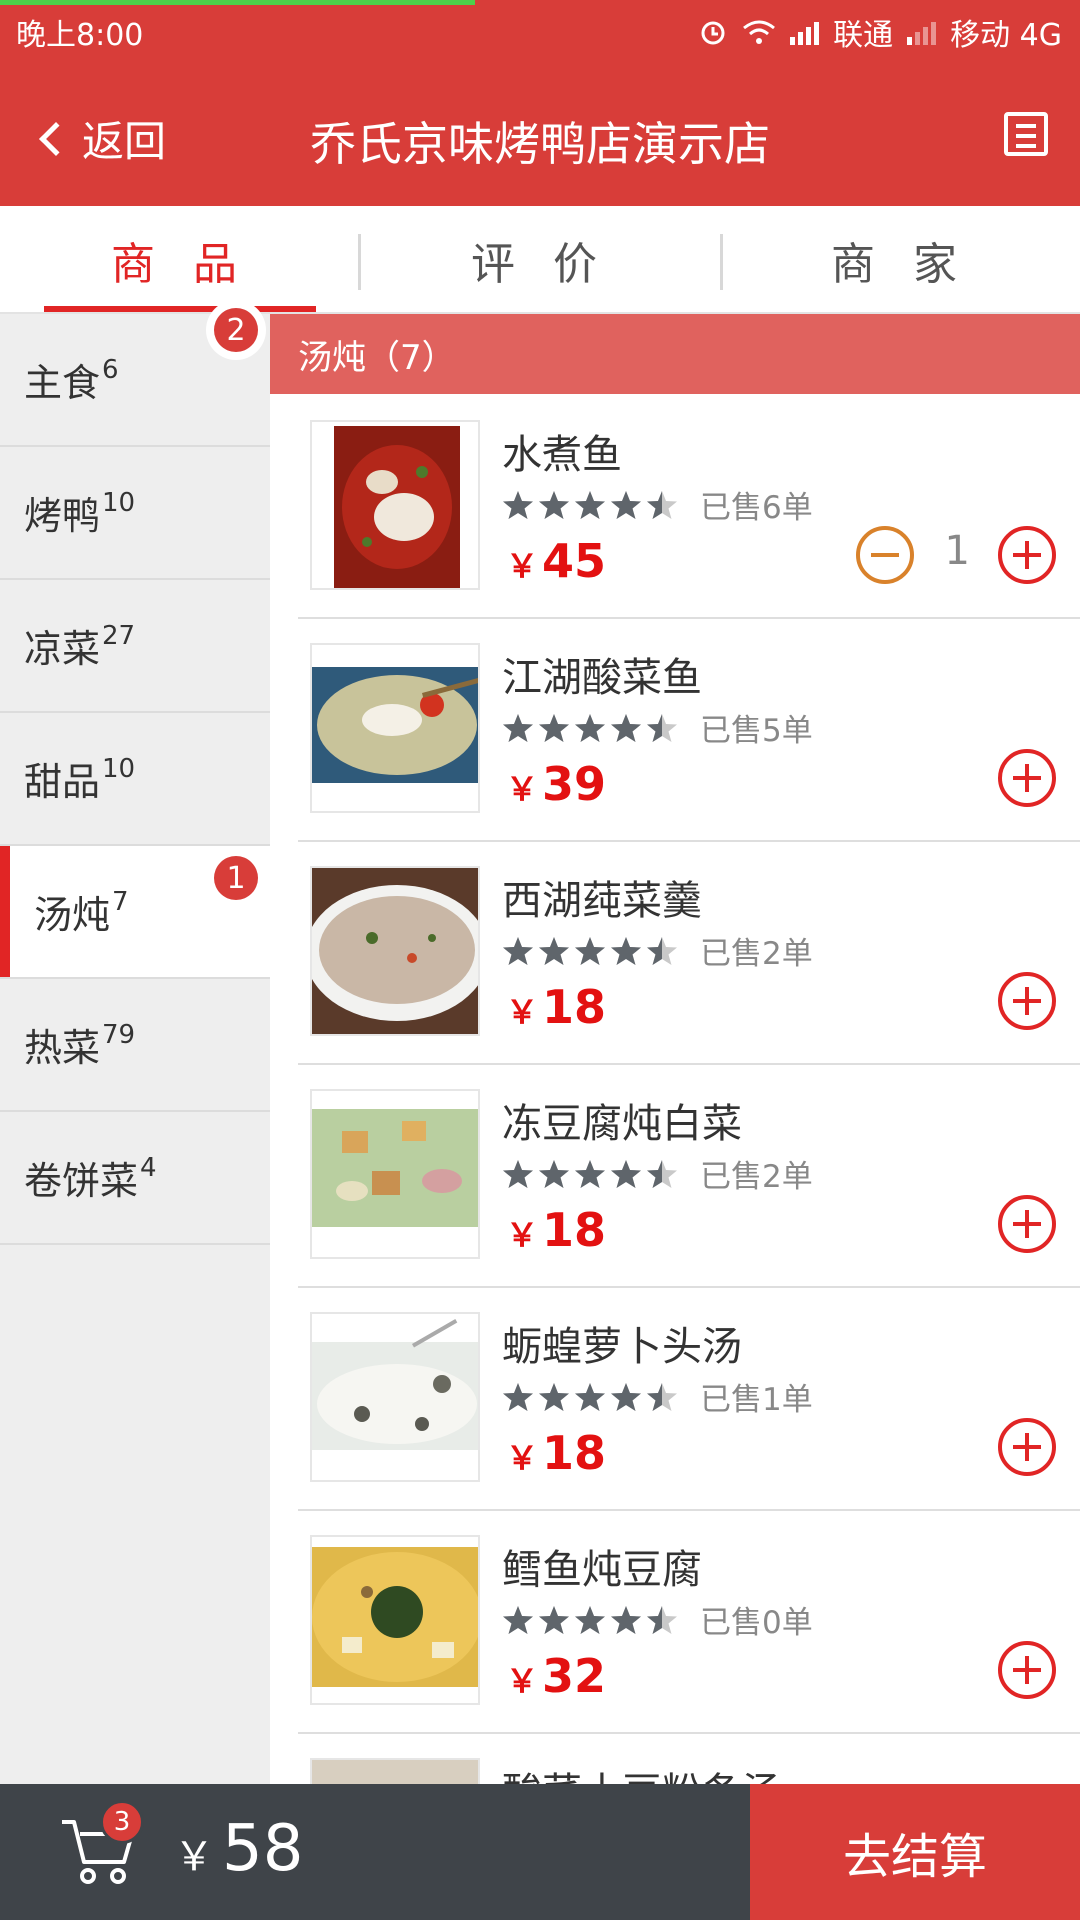 The image size is (1080, 1920). Describe the element at coordinates (237, 2) in the screenshot. I see `page-load-progress` at that location.